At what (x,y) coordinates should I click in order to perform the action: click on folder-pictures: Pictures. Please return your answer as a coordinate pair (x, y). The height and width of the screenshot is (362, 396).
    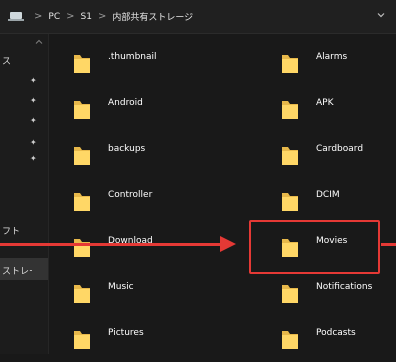
    Looking at the image, I should click on (135, 339).